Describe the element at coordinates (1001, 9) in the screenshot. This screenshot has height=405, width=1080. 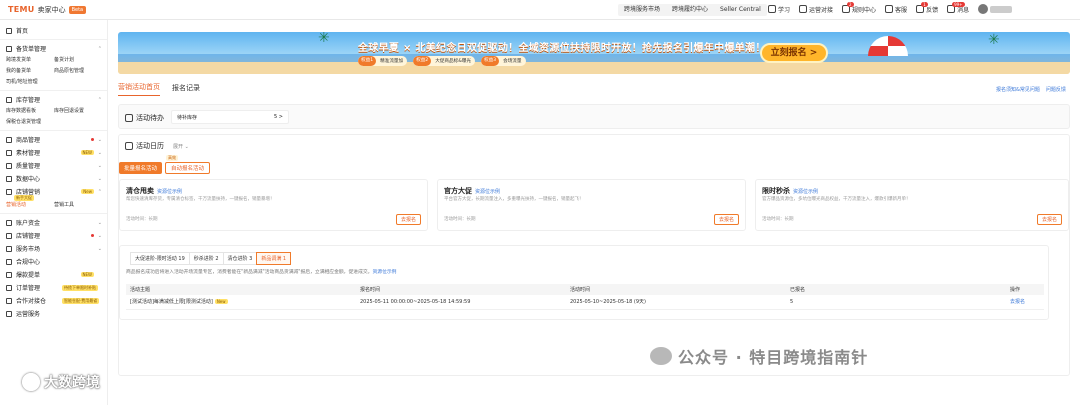
I see `account-name-blurred` at that location.